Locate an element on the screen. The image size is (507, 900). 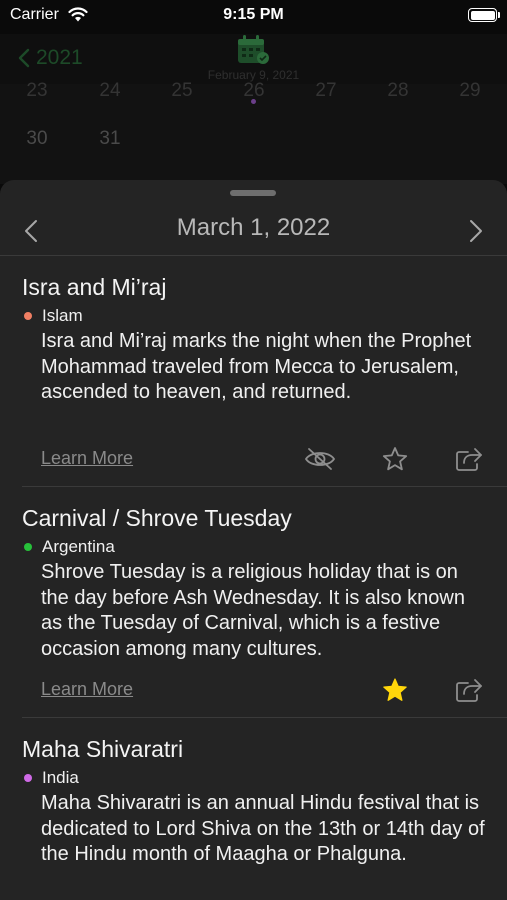
sheet-header: March 1, 2022 is located at coordinates (253, 230).